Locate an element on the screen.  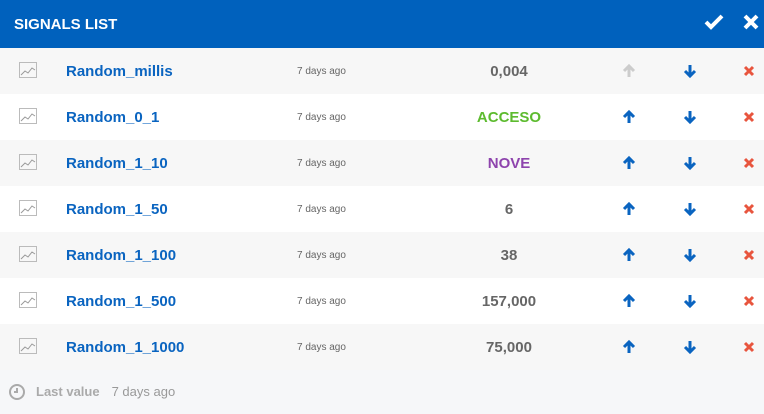
header: SIGNALS LIST is located at coordinates (382, 24).